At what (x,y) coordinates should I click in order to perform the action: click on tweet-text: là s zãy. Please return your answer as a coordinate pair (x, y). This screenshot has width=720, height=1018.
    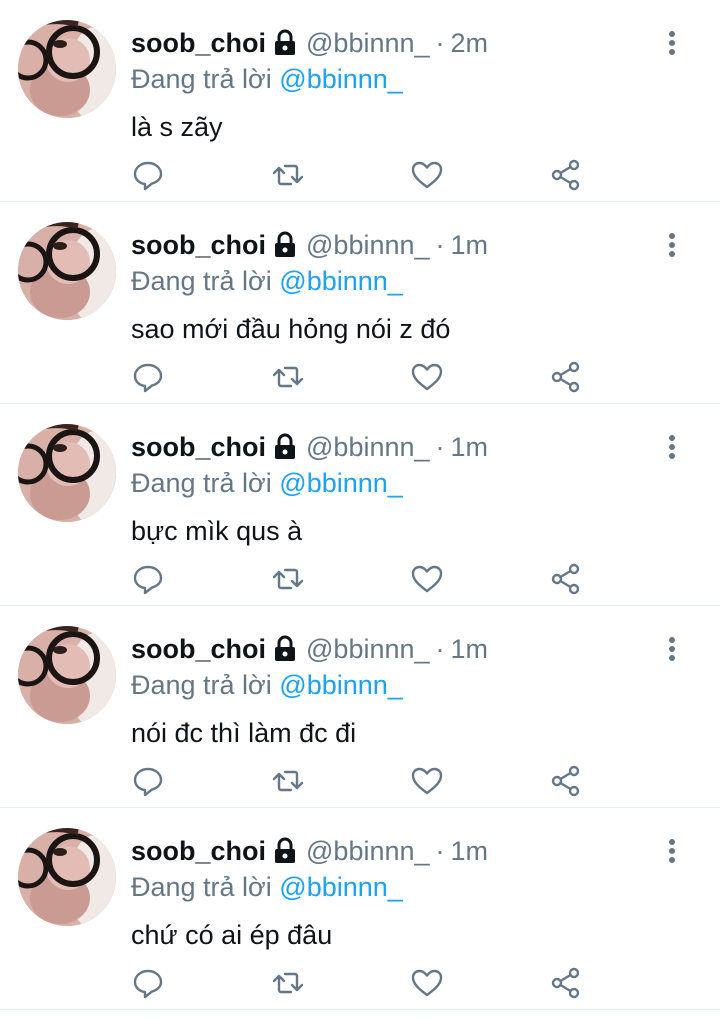
    Looking at the image, I should click on (177, 127).